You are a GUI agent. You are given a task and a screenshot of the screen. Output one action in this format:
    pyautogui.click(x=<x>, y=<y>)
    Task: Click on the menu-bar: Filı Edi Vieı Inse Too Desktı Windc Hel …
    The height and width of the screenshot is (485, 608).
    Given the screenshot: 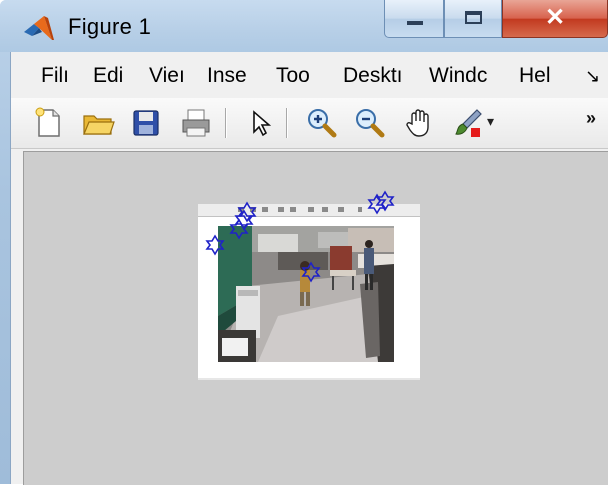 What is the action you would take?
    pyautogui.click(x=309, y=75)
    